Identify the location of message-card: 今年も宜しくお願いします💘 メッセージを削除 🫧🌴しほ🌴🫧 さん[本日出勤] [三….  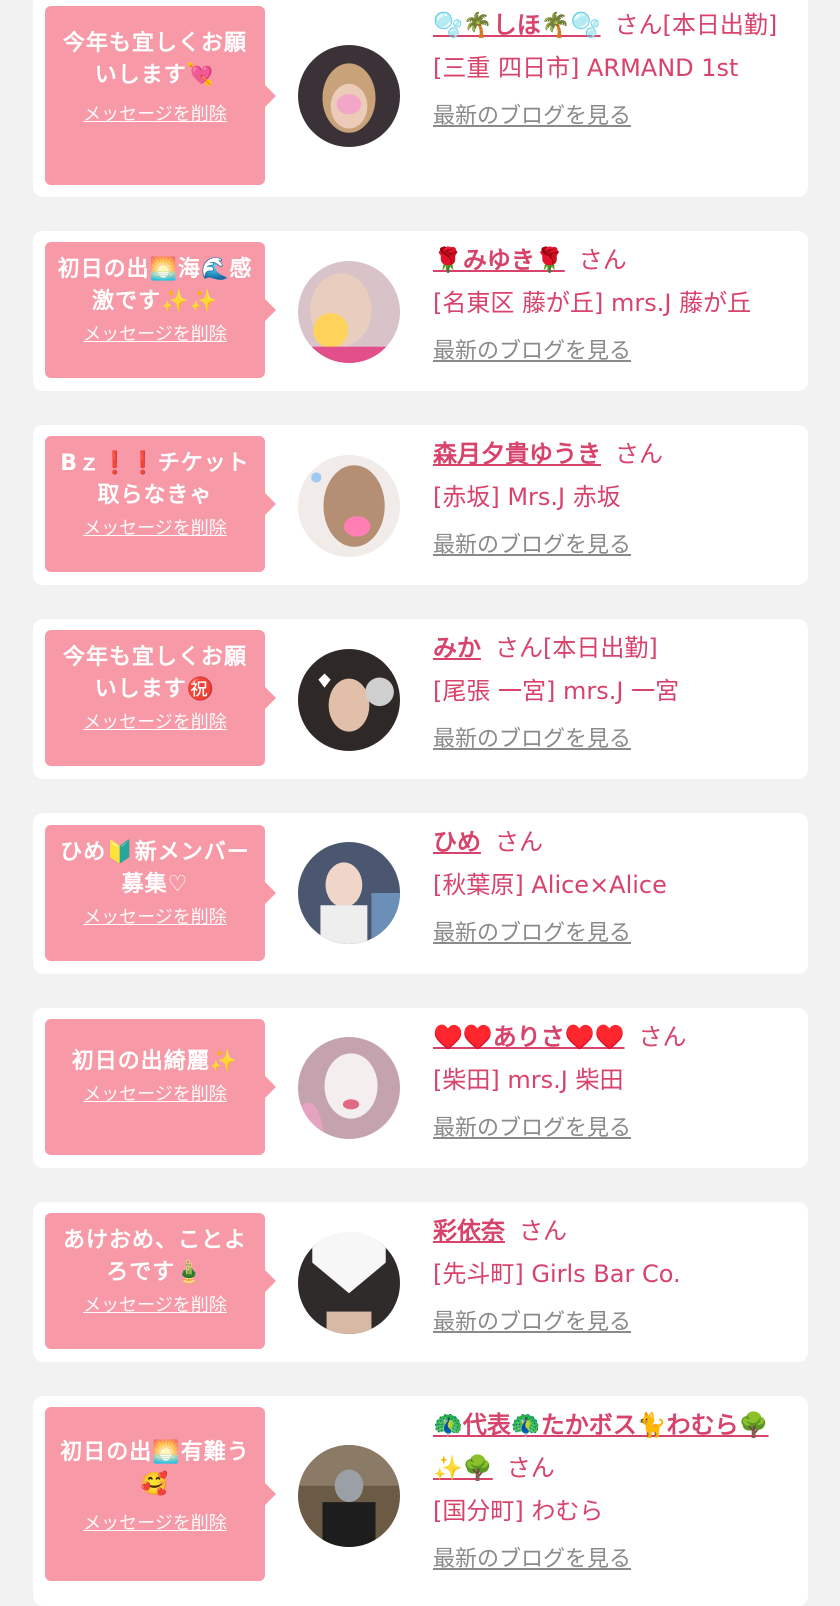
(420, 98).